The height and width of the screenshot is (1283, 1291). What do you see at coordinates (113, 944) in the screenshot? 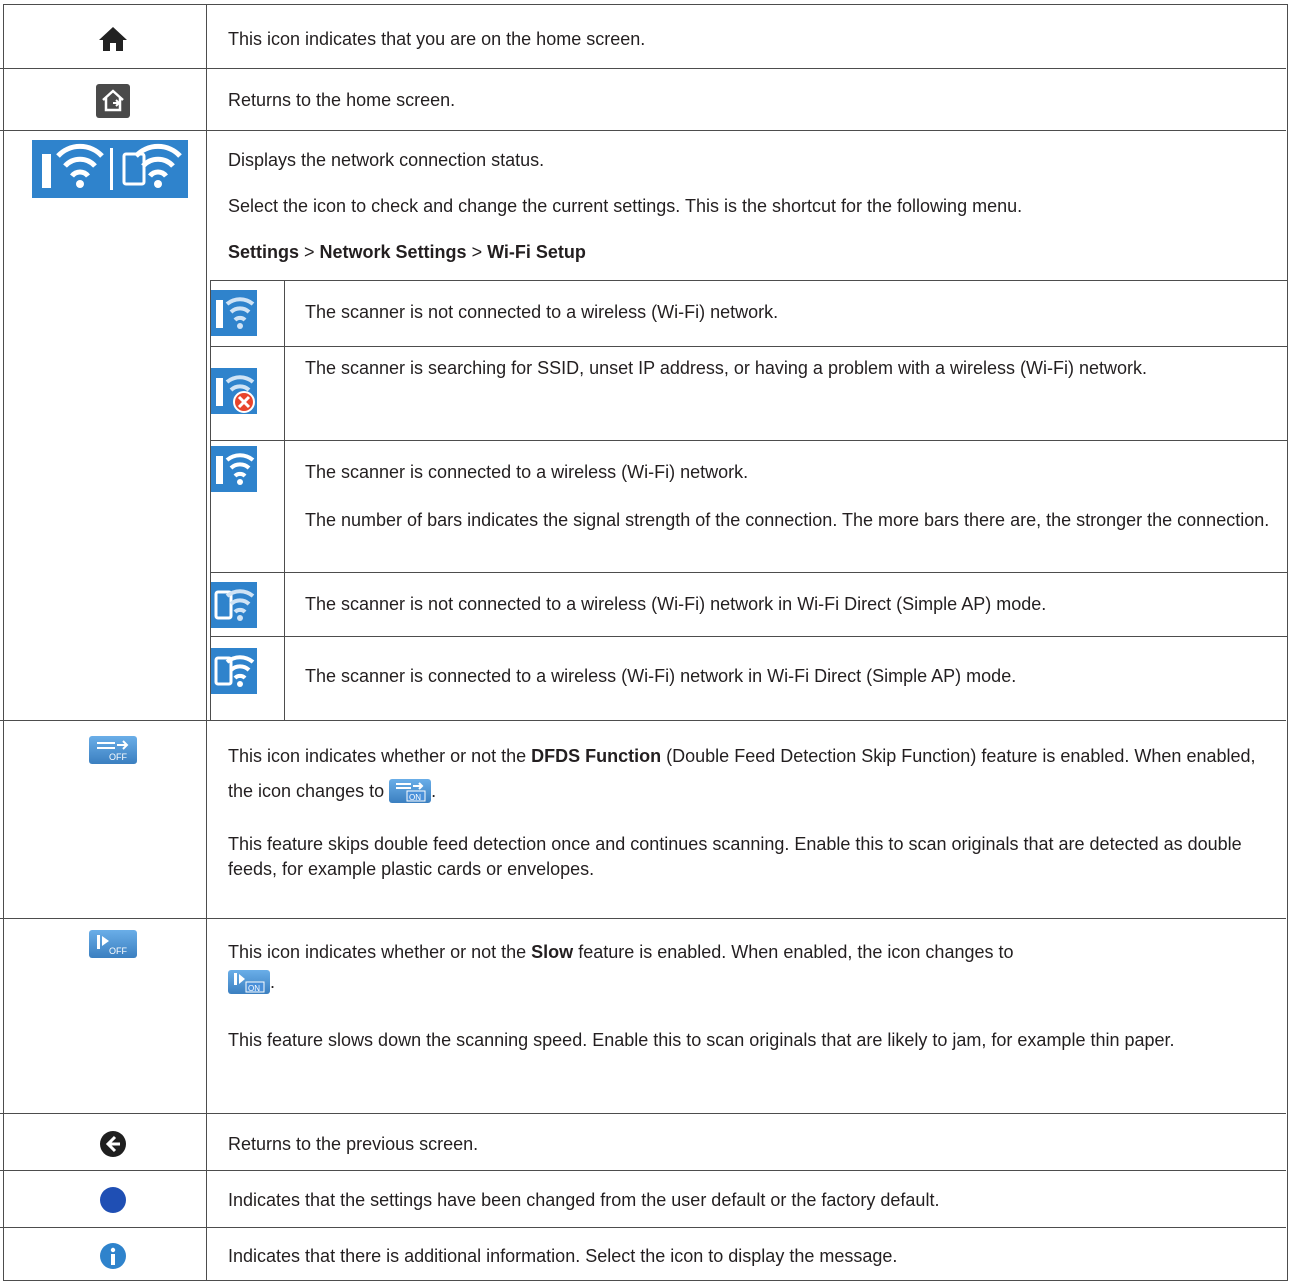
I see `slow-off-icon: OFF` at bounding box center [113, 944].